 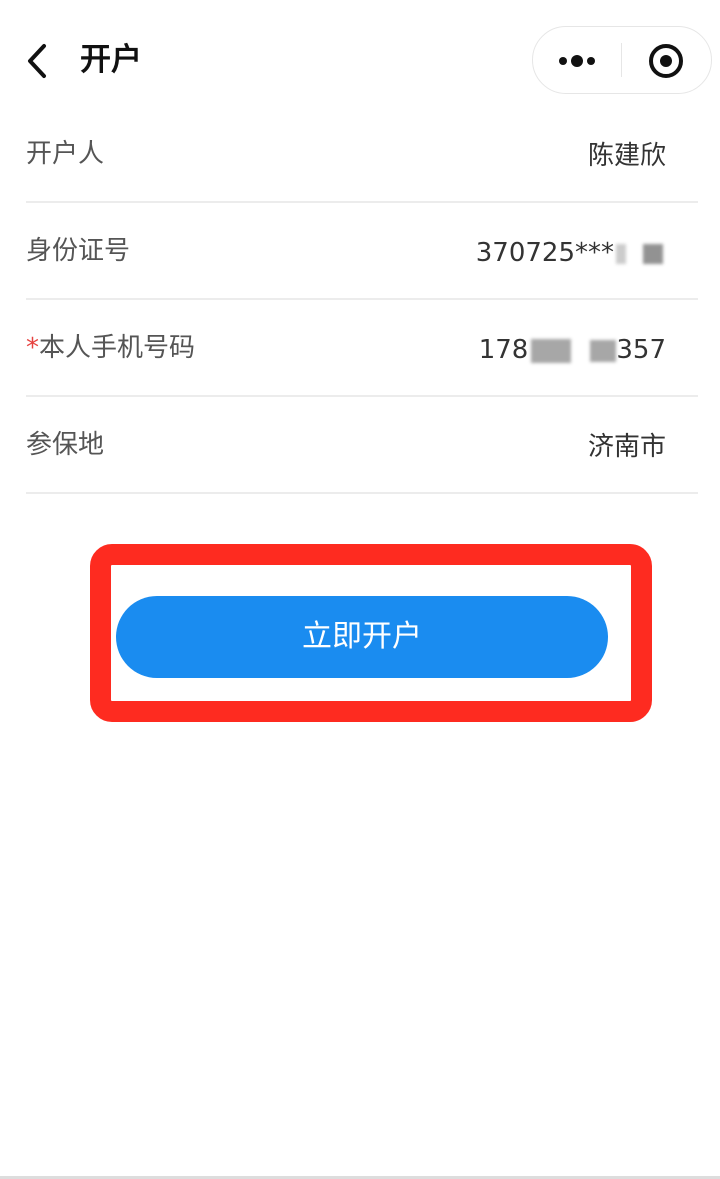 What do you see at coordinates (544, 253) in the screenshot?
I see `id-number-prefix: 370725***` at bounding box center [544, 253].